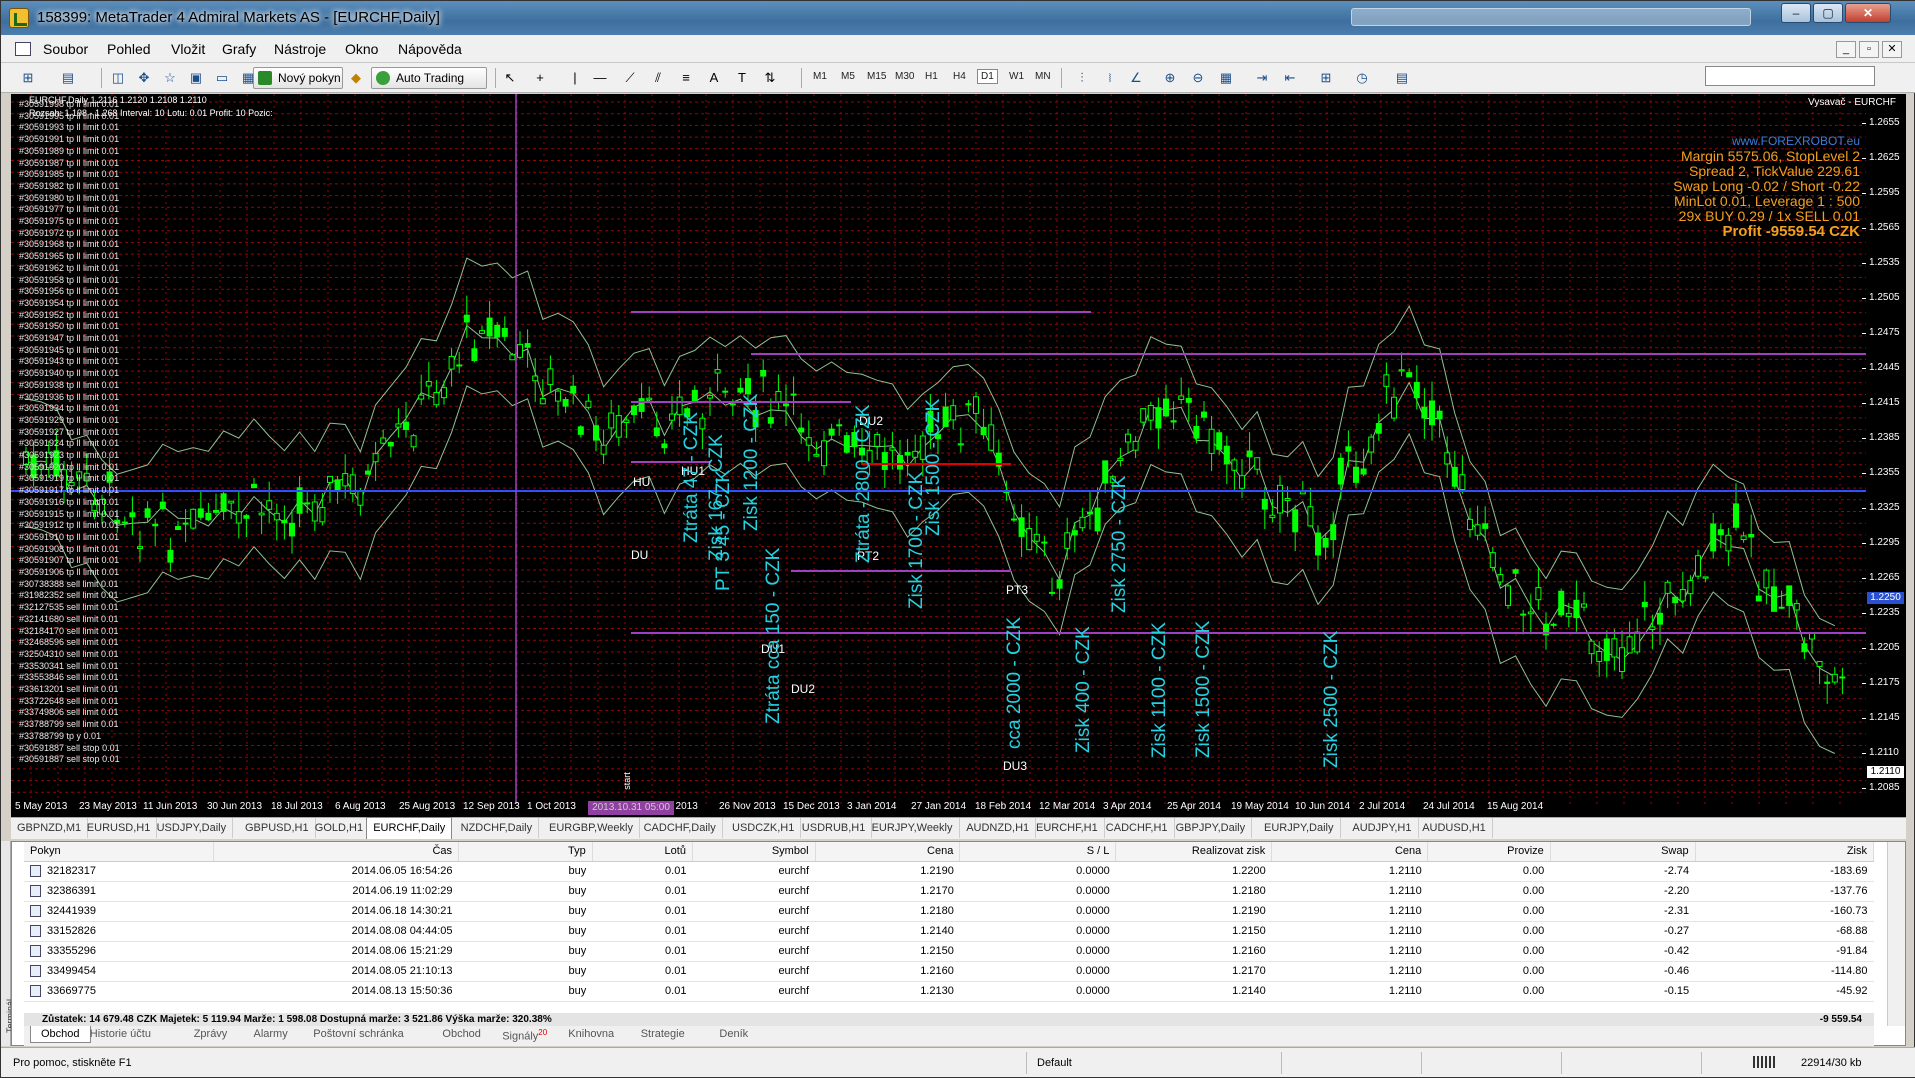  Describe the element at coordinates (119, 828) in the screenshot. I see `chart-tab: EURUSD,H1` at that location.